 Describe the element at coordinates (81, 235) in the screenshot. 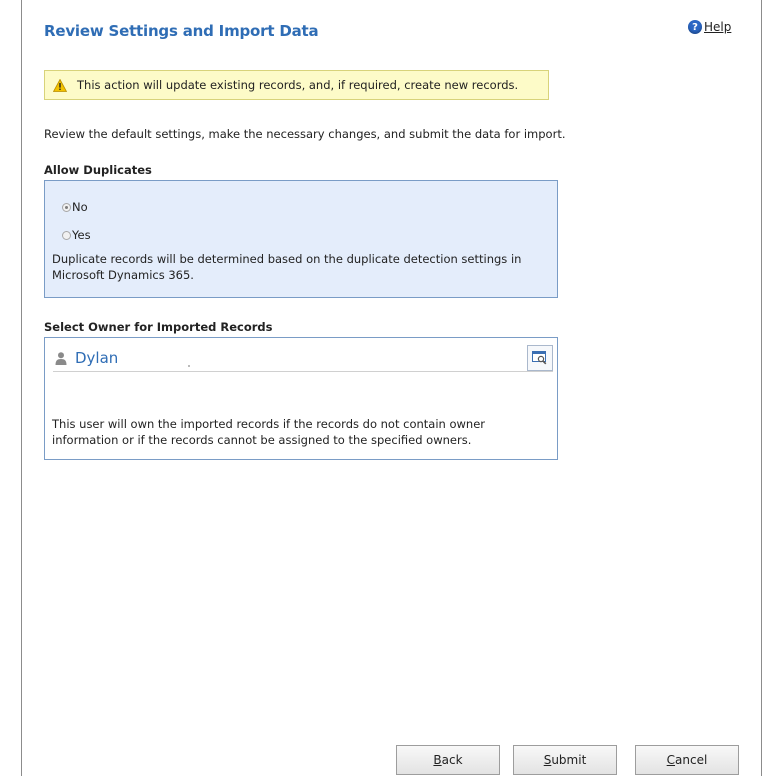

I see `radio-yes-label: Yes` at that location.